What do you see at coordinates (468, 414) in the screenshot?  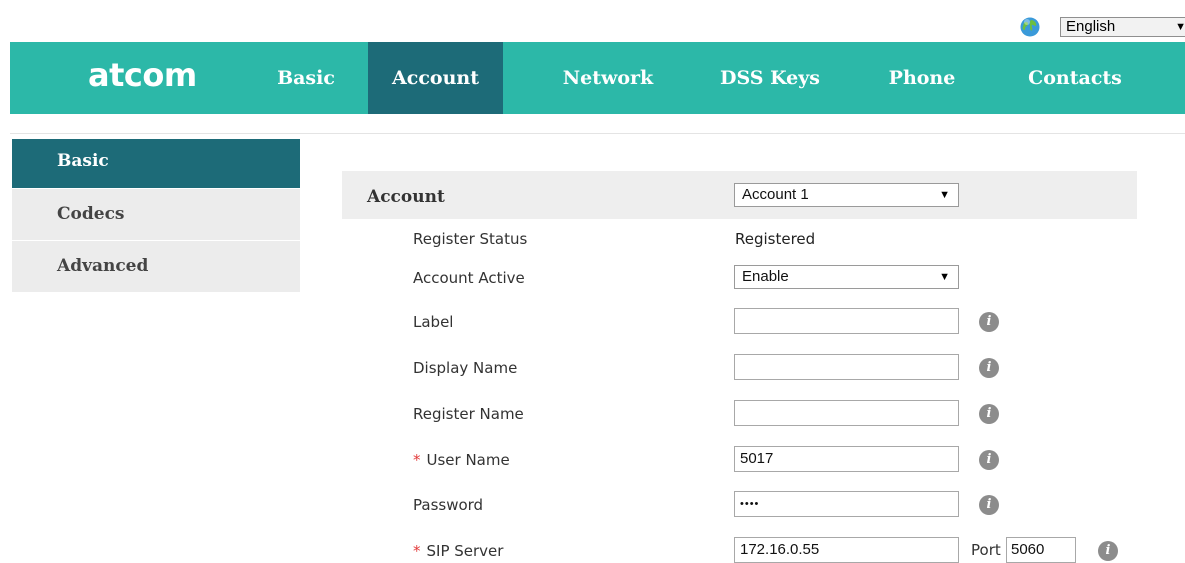 I see `register-name-label: Register Name` at bounding box center [468, 414].